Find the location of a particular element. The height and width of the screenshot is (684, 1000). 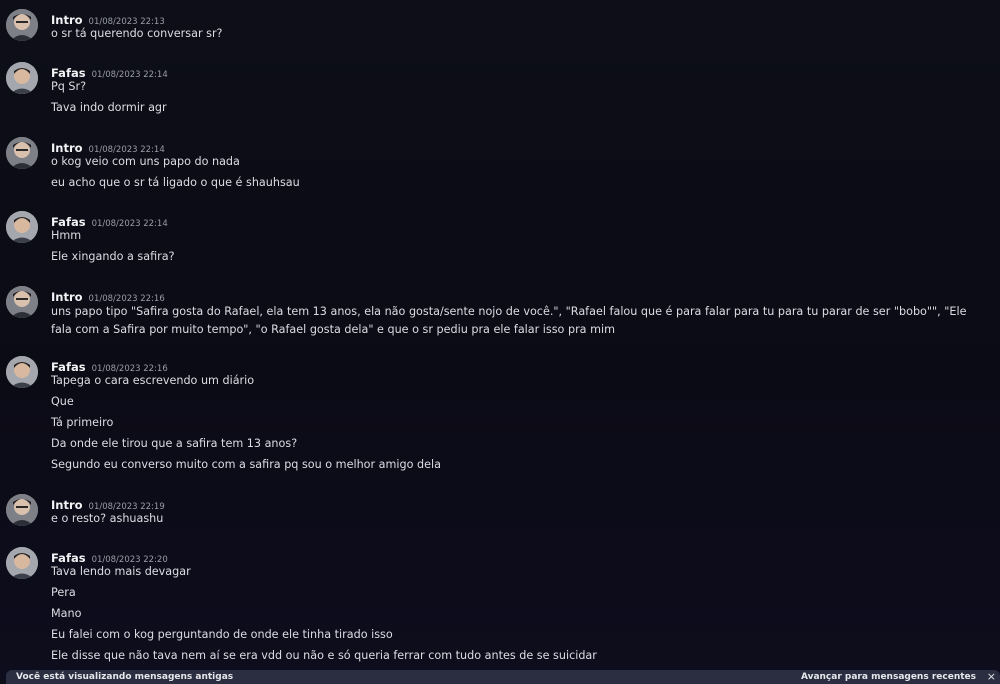

message-text: Mano is located at coordinates (66, 613).